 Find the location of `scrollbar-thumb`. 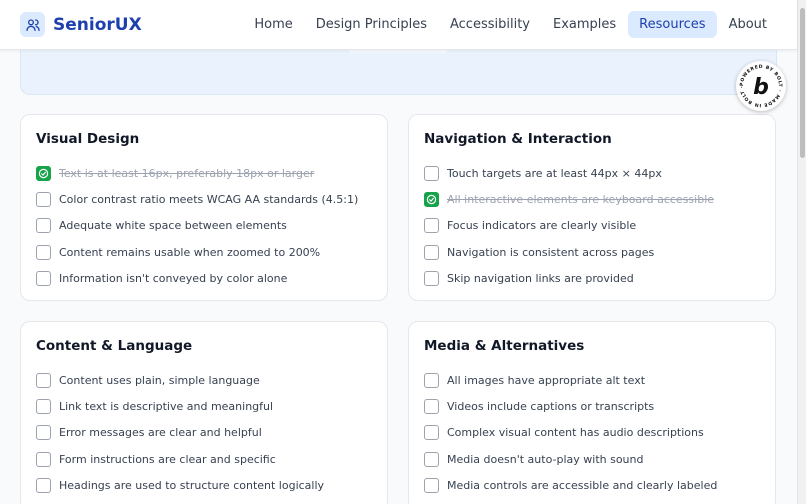

scrollbar-thumb is located at coordinates (802, 83).